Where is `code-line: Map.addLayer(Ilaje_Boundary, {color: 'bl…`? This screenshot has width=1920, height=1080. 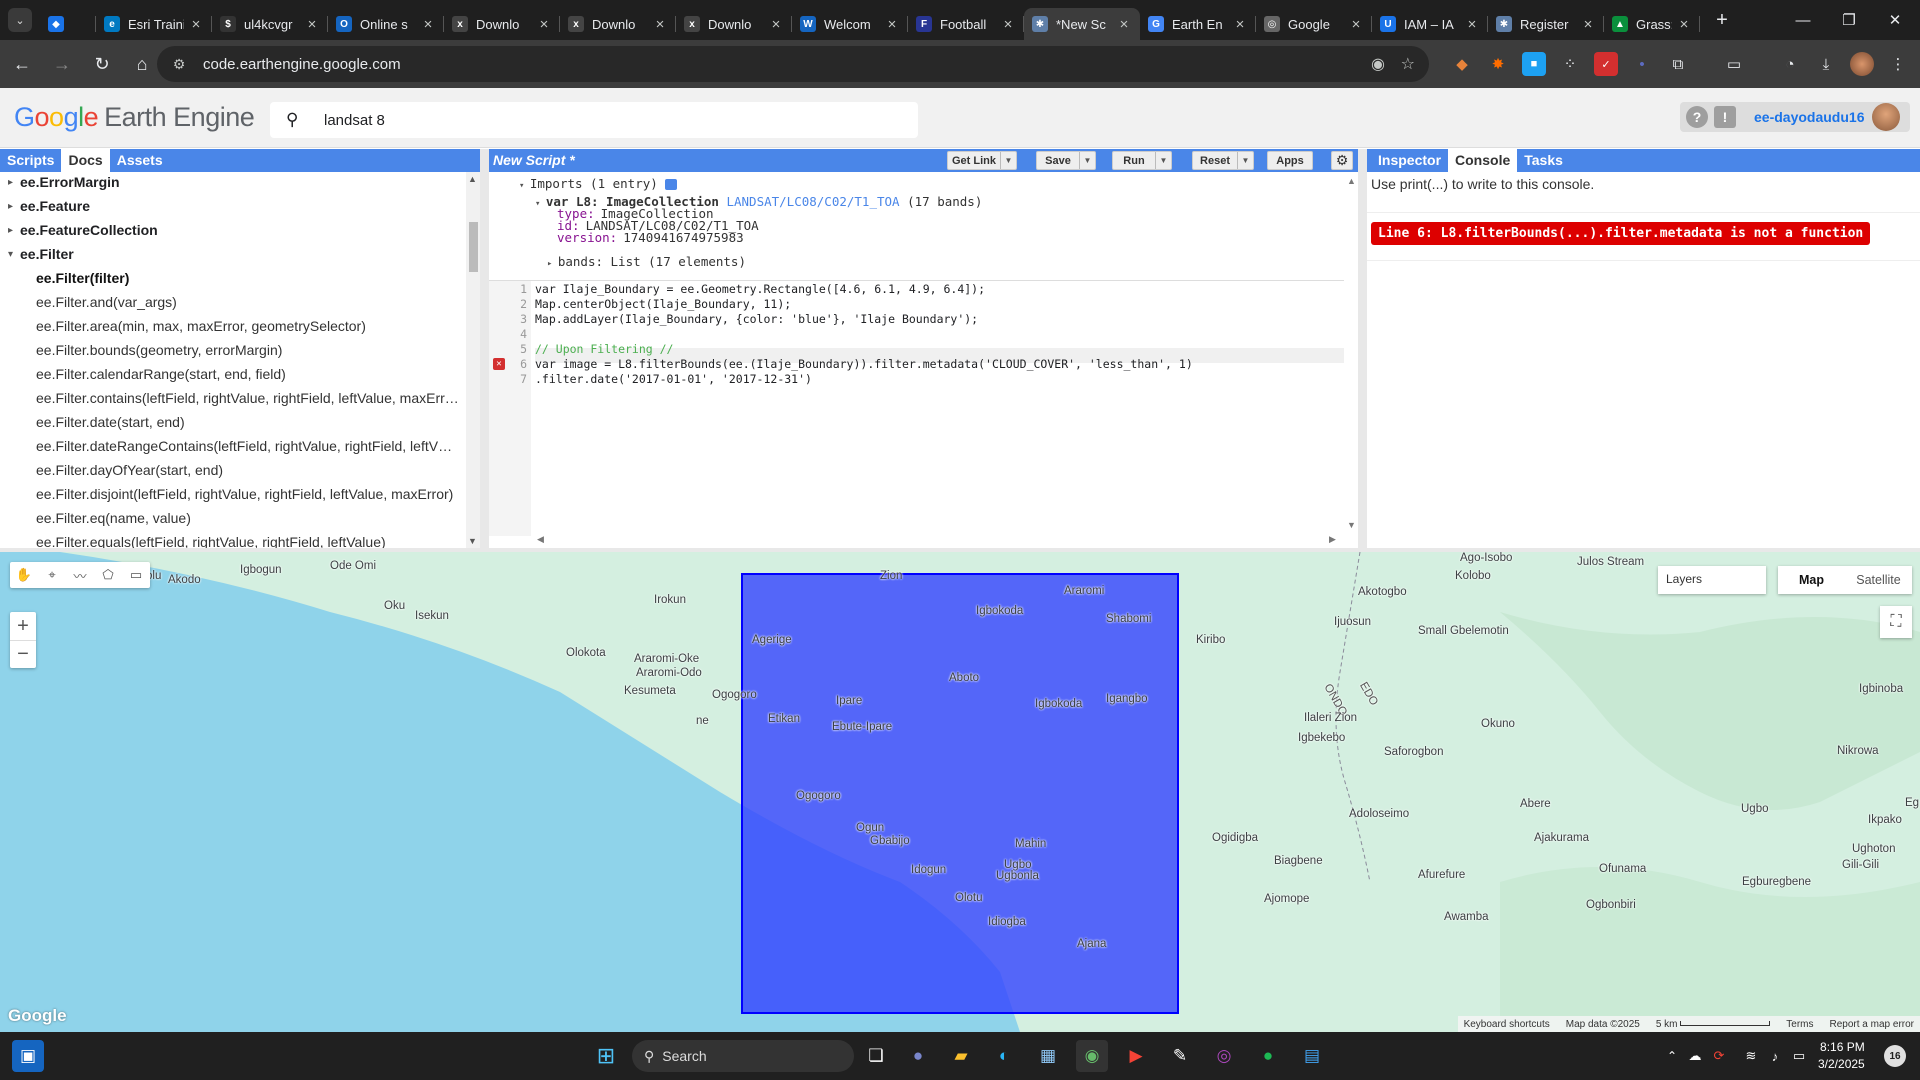 code-line: Map.addLayer(Ilaje_Boundary, {color: 'bl… is located at coordinates (756, 319).